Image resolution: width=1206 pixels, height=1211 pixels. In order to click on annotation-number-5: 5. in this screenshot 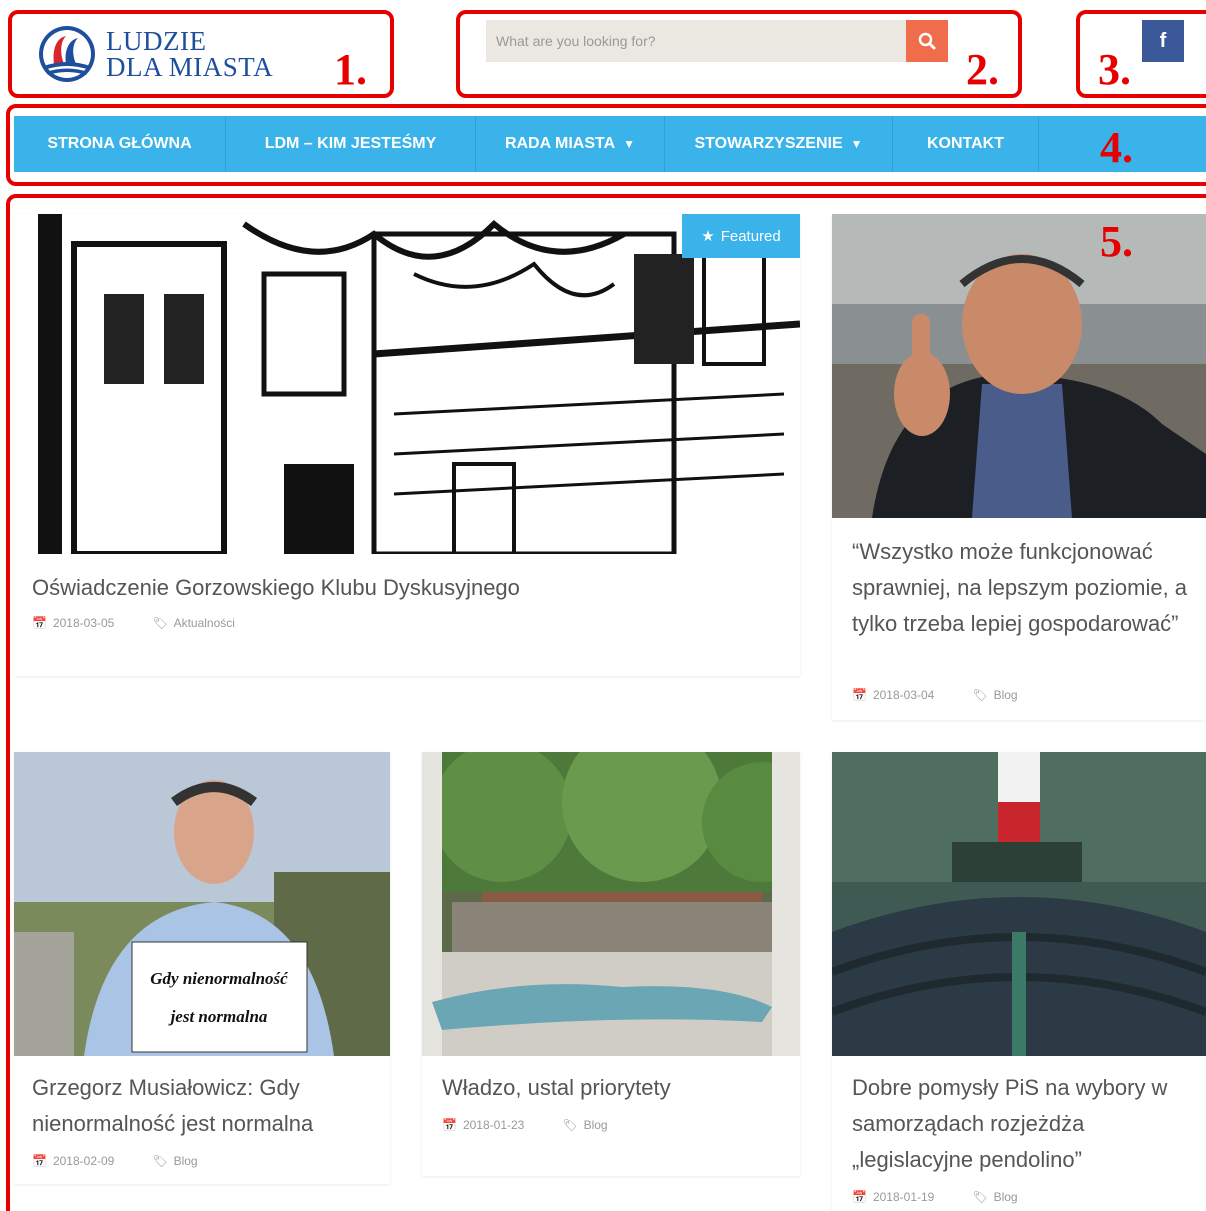, I will do `click(1116, 241)`.